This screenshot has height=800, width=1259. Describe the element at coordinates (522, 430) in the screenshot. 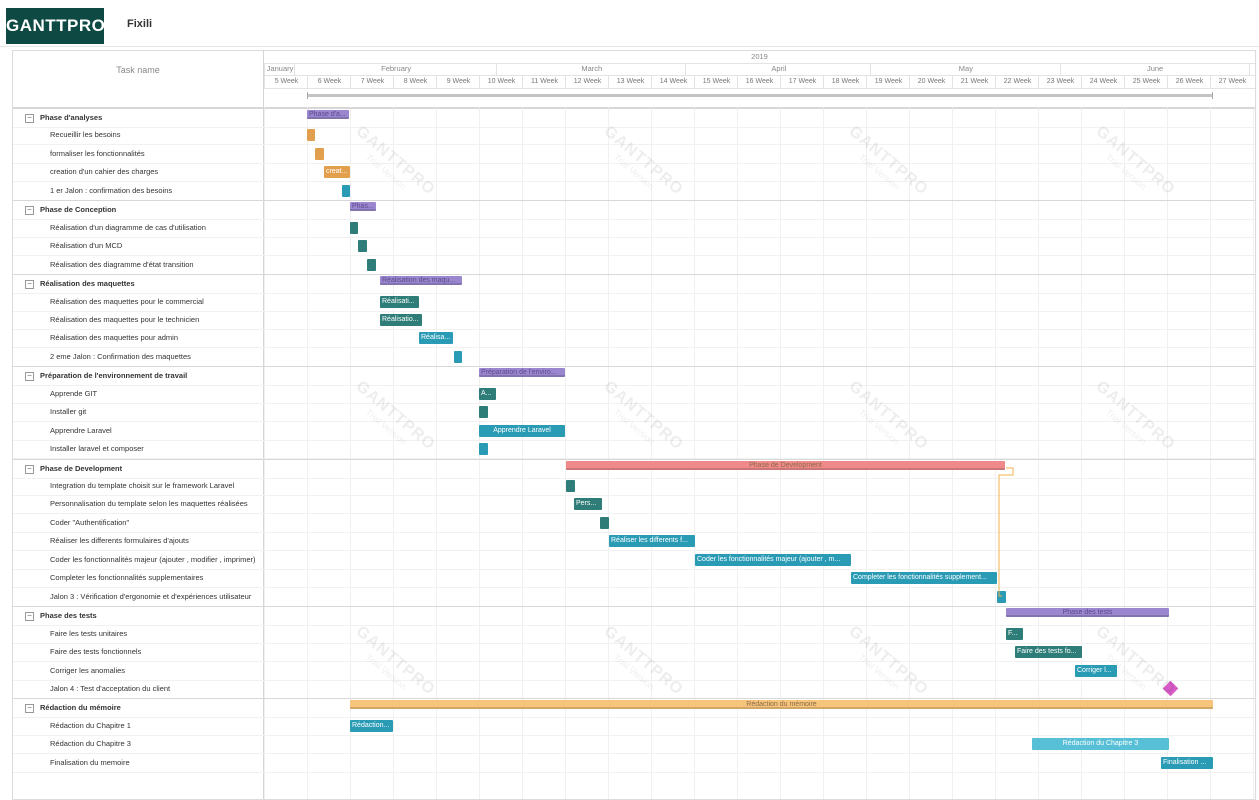

I see `task-bar: Apprendre Laravel` at that location.